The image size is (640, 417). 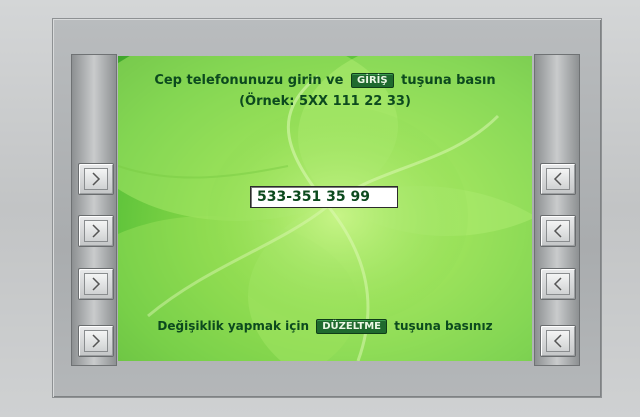 What do you see at coordinates (557, 210) in the screenshot?
I see `right-bezel` at bounding box center [557, 210].